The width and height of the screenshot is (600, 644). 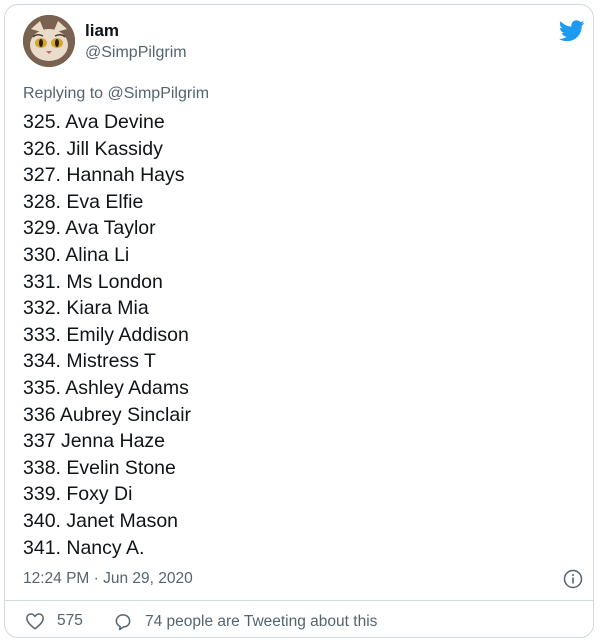 What do you see at coordinates (123, 622) in the screenshot?
I see `speech-bubble-icon` at bounding box center [123, 622].